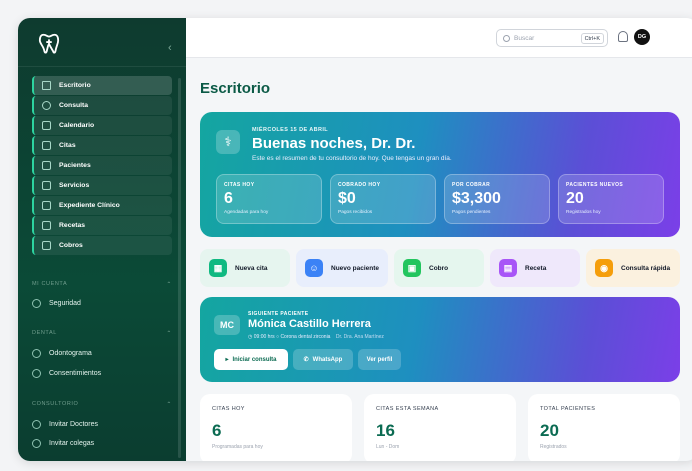 Image resolution: width=692 pixels, height=471 pixels. Describe the element at coordinates (623, 36) in the screenshot. I see `bell-icon` at that location.